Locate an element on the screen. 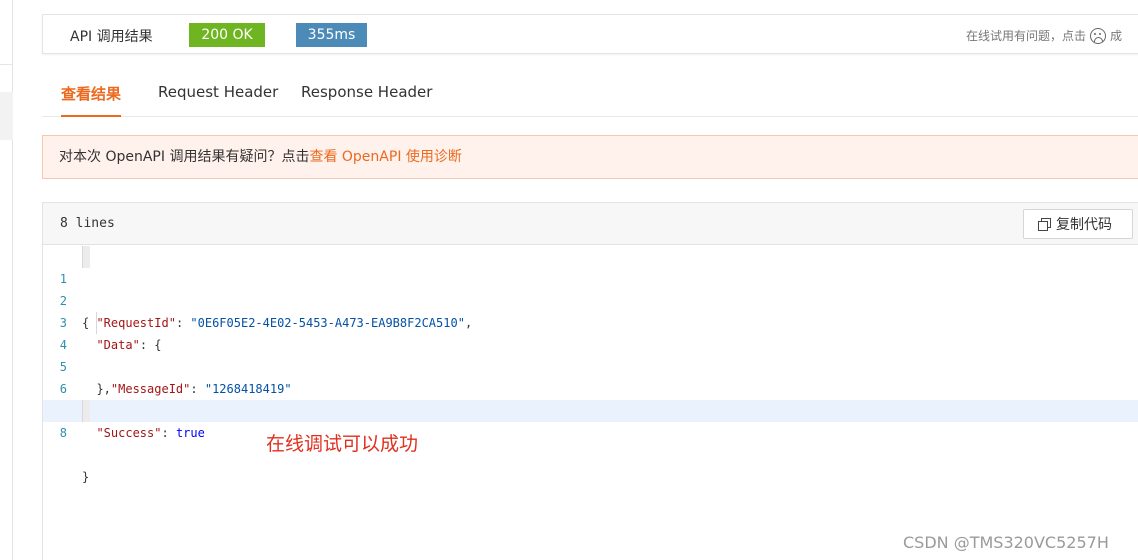 This screenshot has width=1138, height=560. result-title: API 调用结果 is located at coordinates (111, 37).